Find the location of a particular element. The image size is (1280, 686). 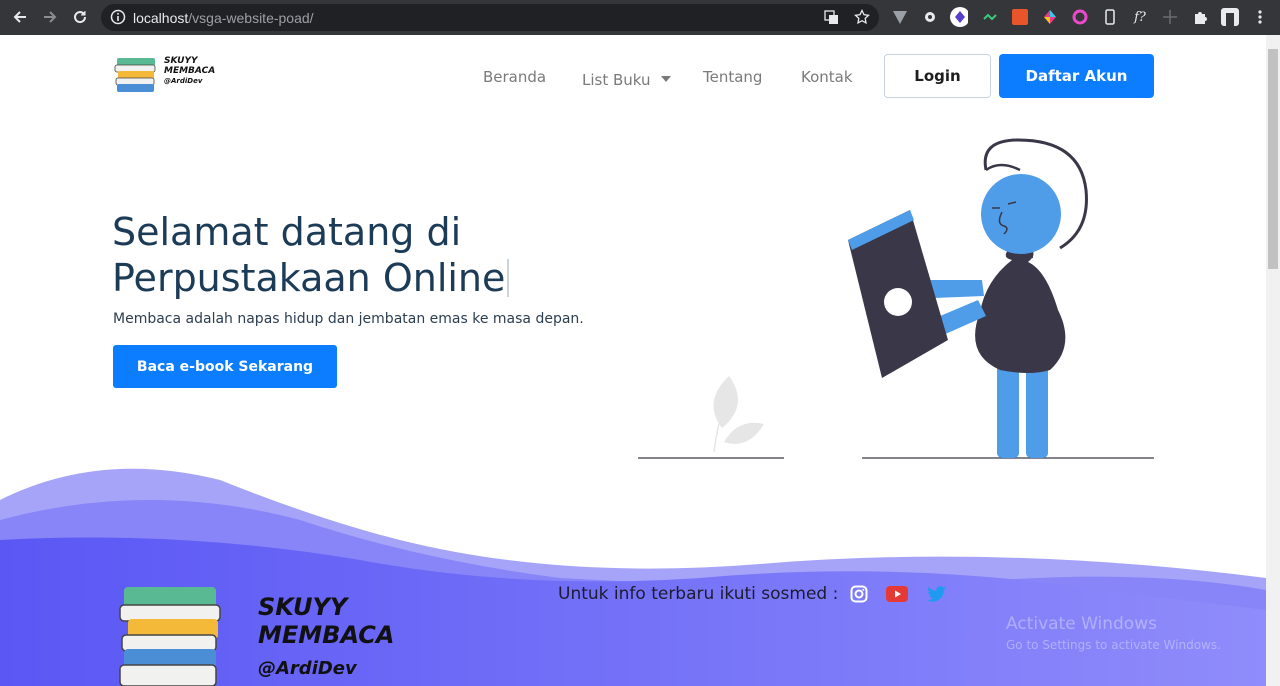

orange-extension-icon is located at coordinates (1020, 17).